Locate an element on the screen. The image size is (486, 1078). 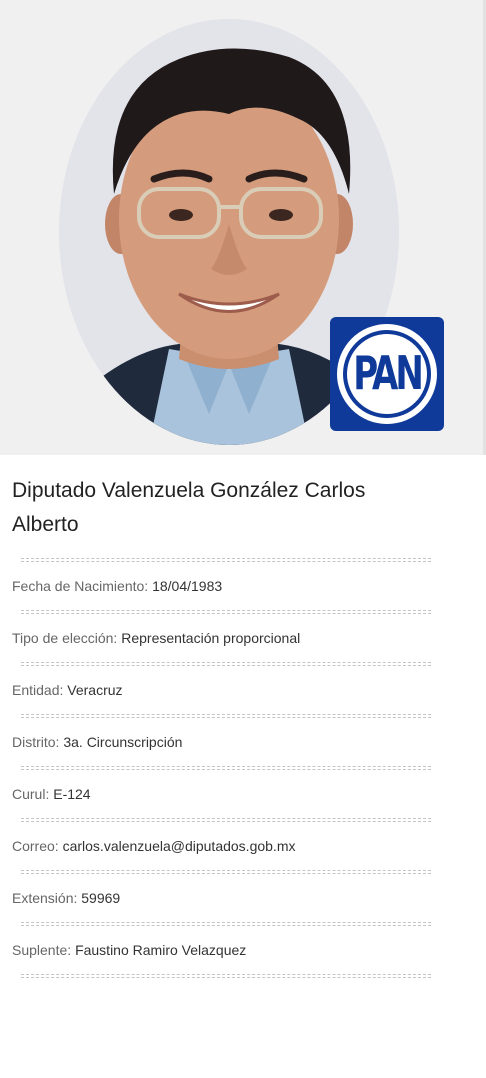
party-logo-ring: PAN is located at coordinates (387, 374).